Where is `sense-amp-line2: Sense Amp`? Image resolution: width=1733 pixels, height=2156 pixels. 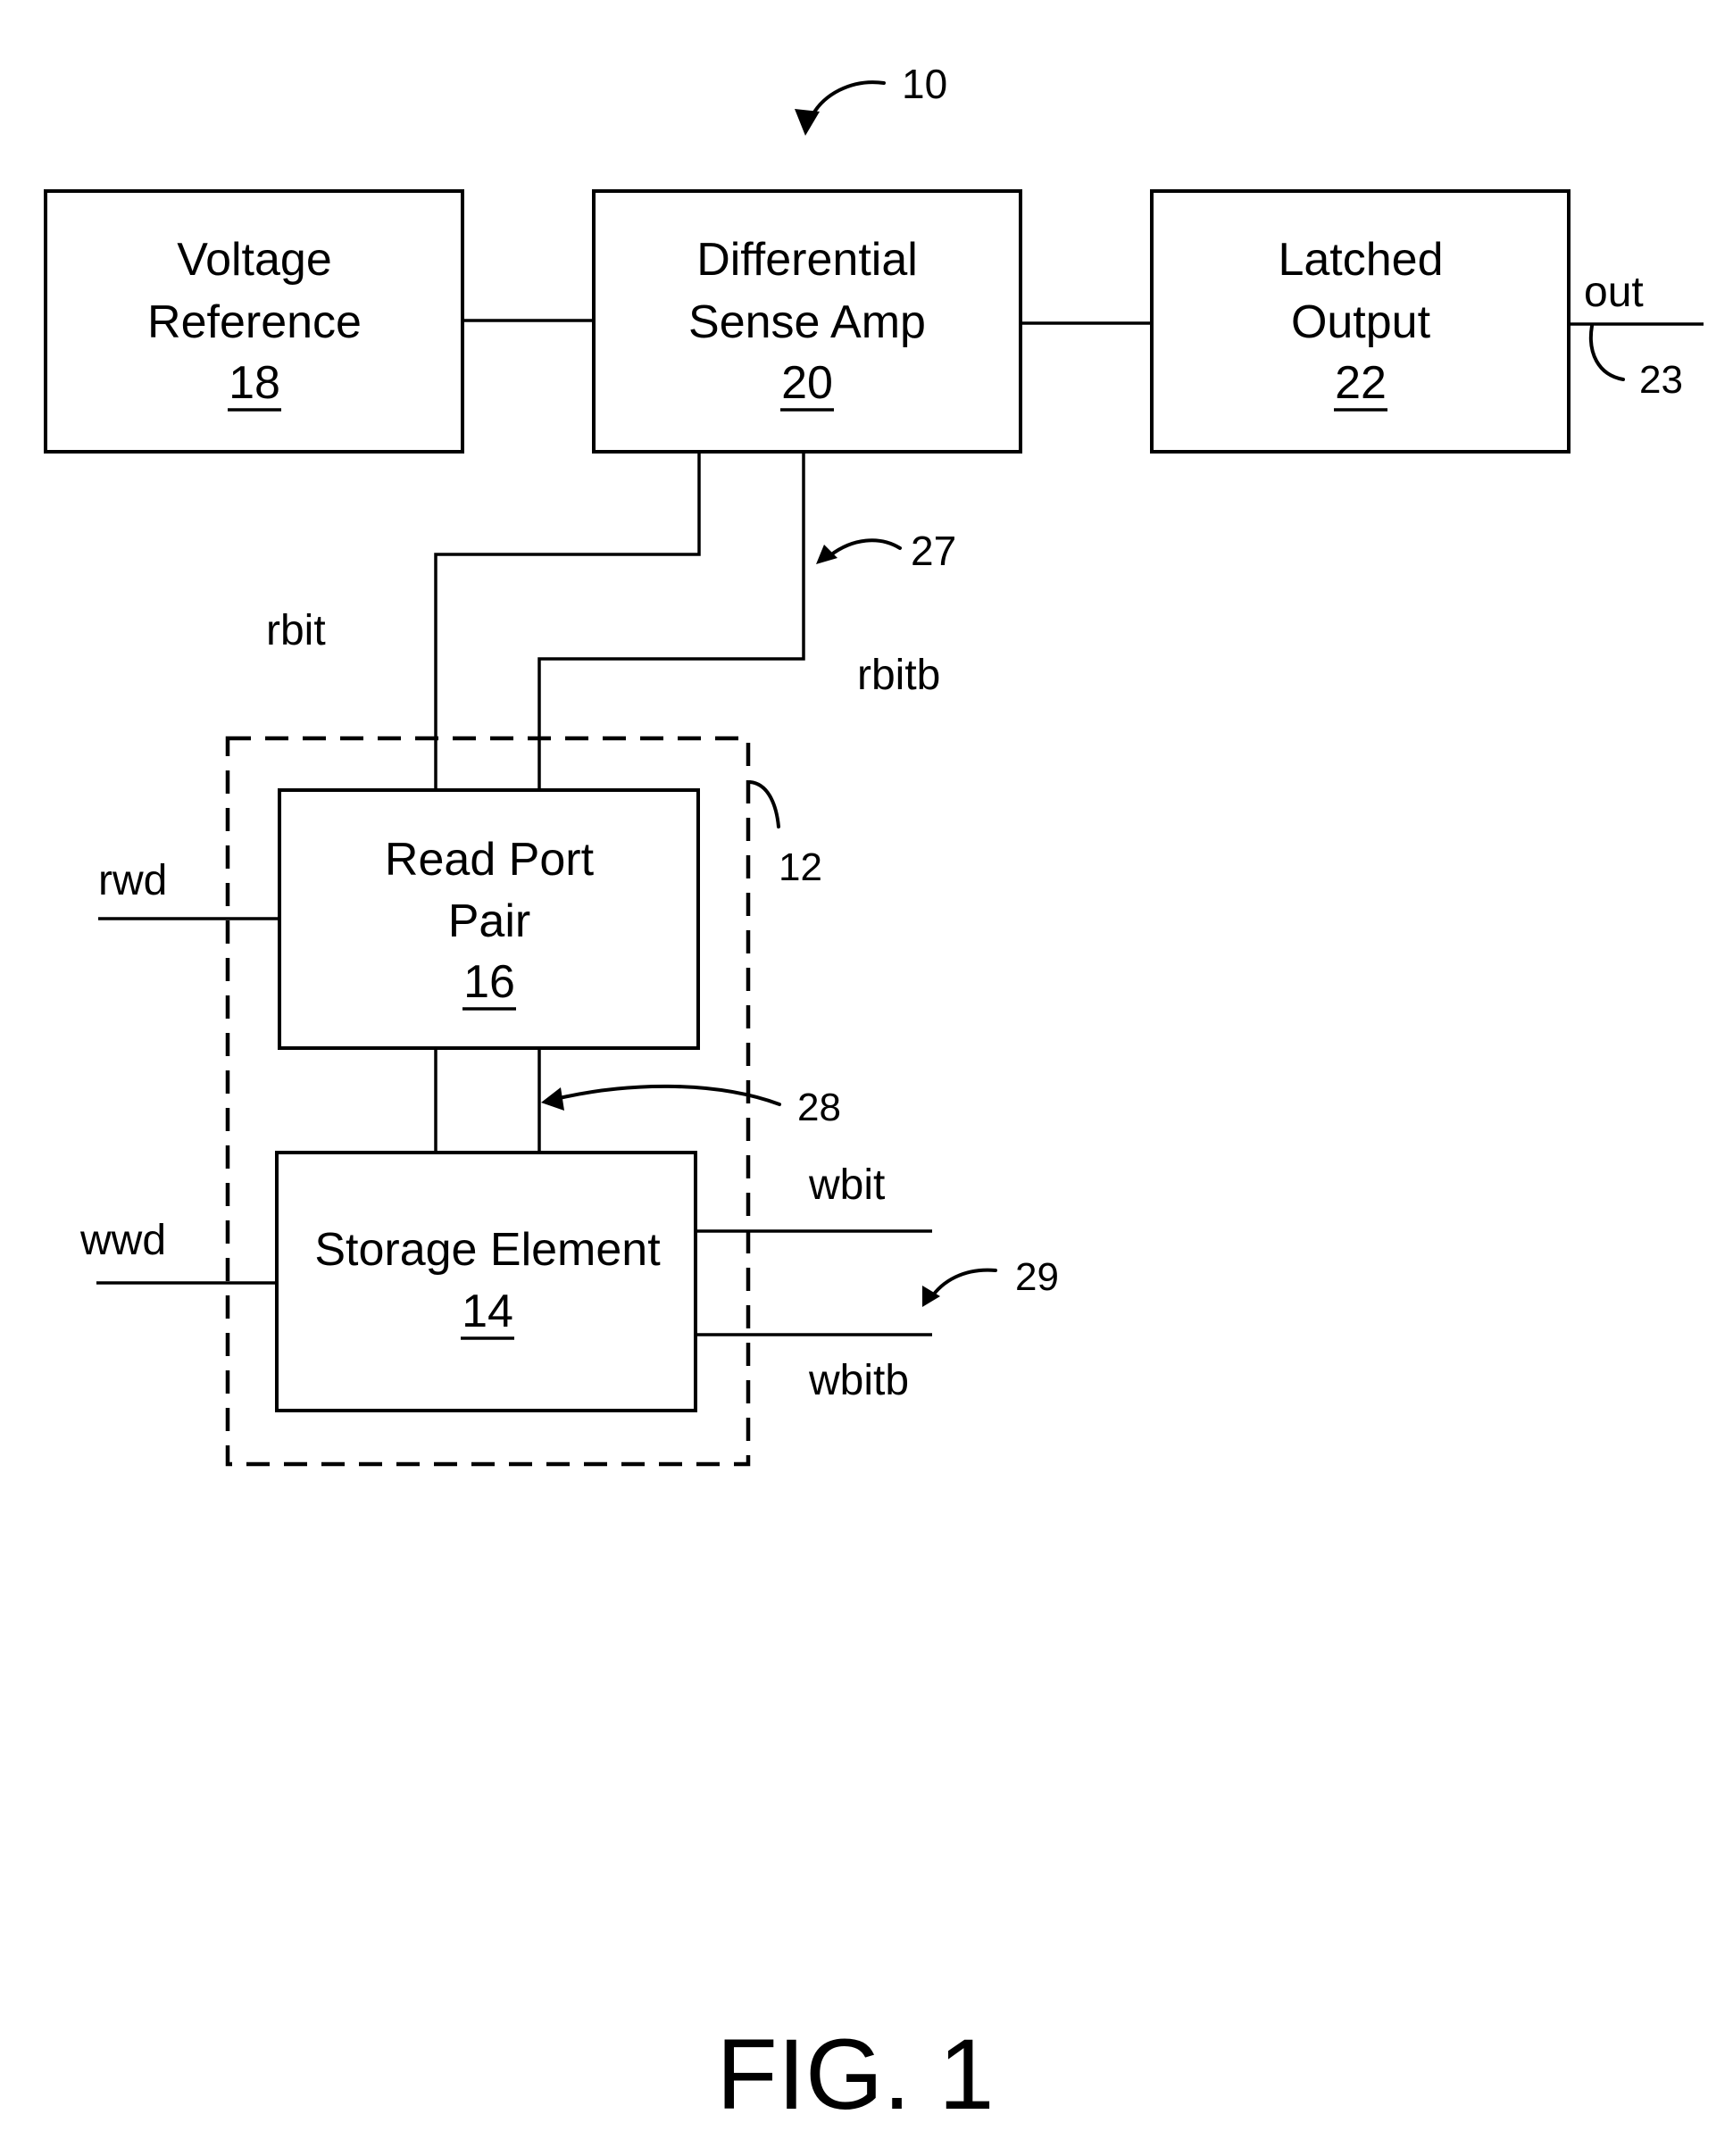
sense-amp-line2: Sense Amp is located at coordinates (807, 322).